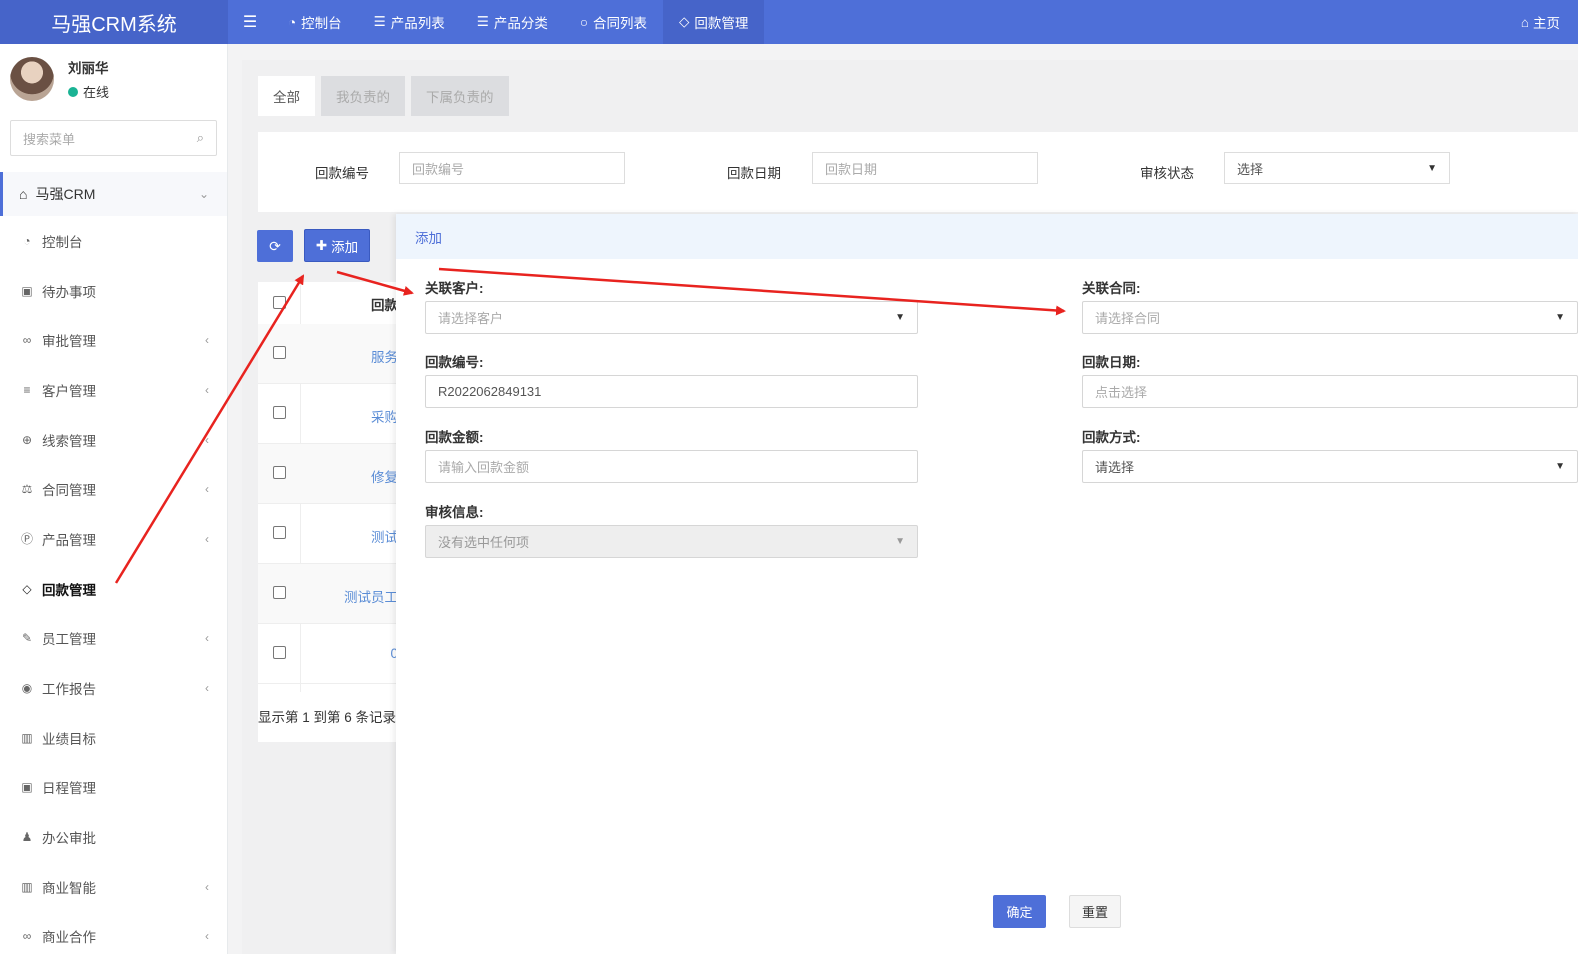 This screenshot has width=1578, height=954. I want to click on add-button: ✚ 添加, so click(337, 245).